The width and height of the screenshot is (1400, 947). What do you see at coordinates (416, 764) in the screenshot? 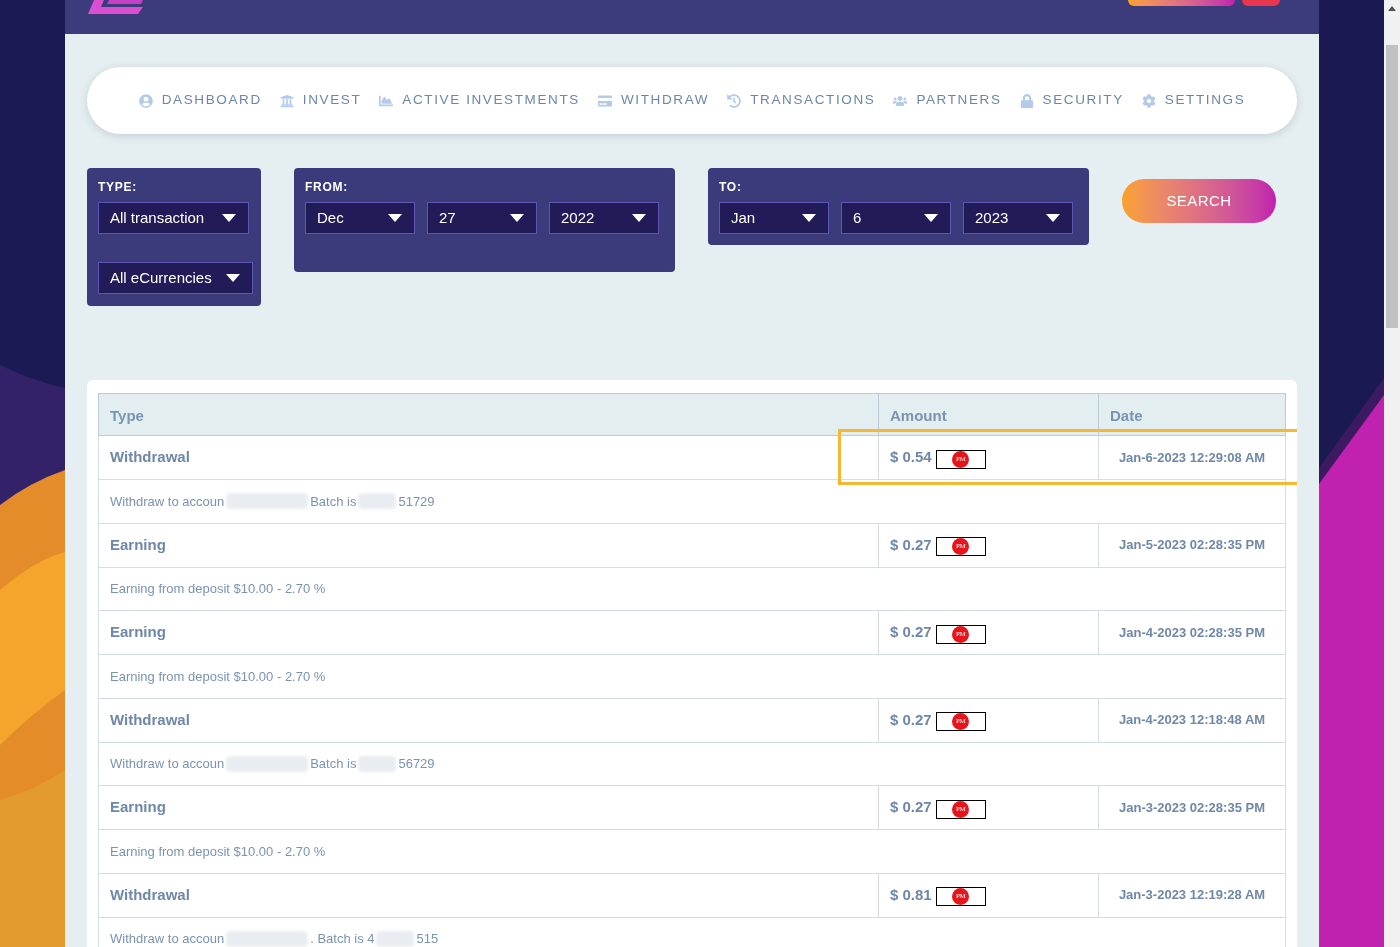
I see `detail-text: 56729` at bounding box center [416, 764].